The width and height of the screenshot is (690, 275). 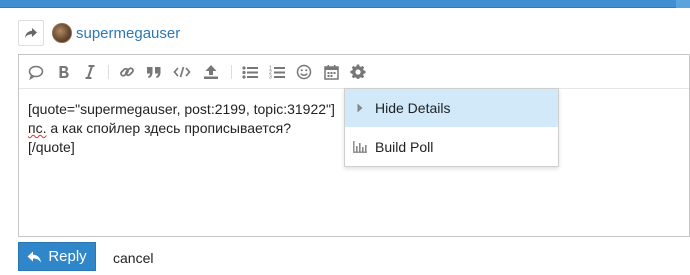 What do you see at coordinates (90, 72) in the screenshot?
I see `italic-icon` at bounding box center [90, 72].